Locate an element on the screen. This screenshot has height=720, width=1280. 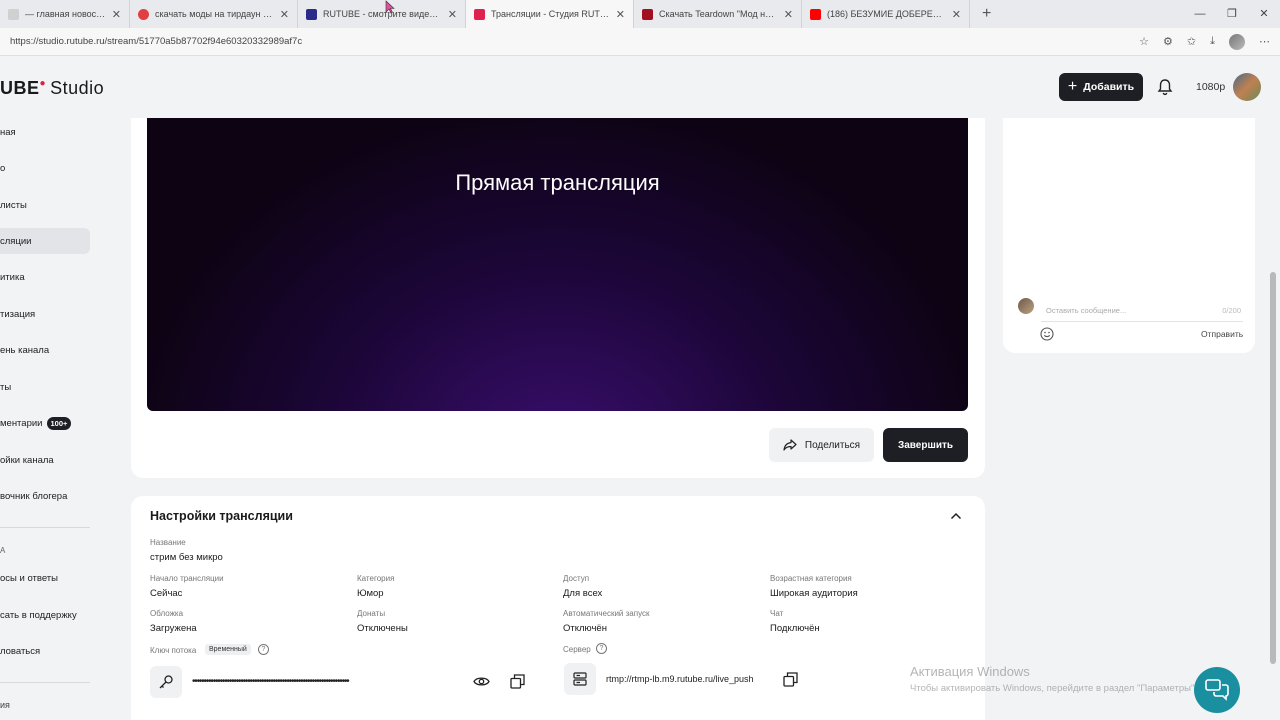
minimize-icon: — is located at coordinates (1200, 14).